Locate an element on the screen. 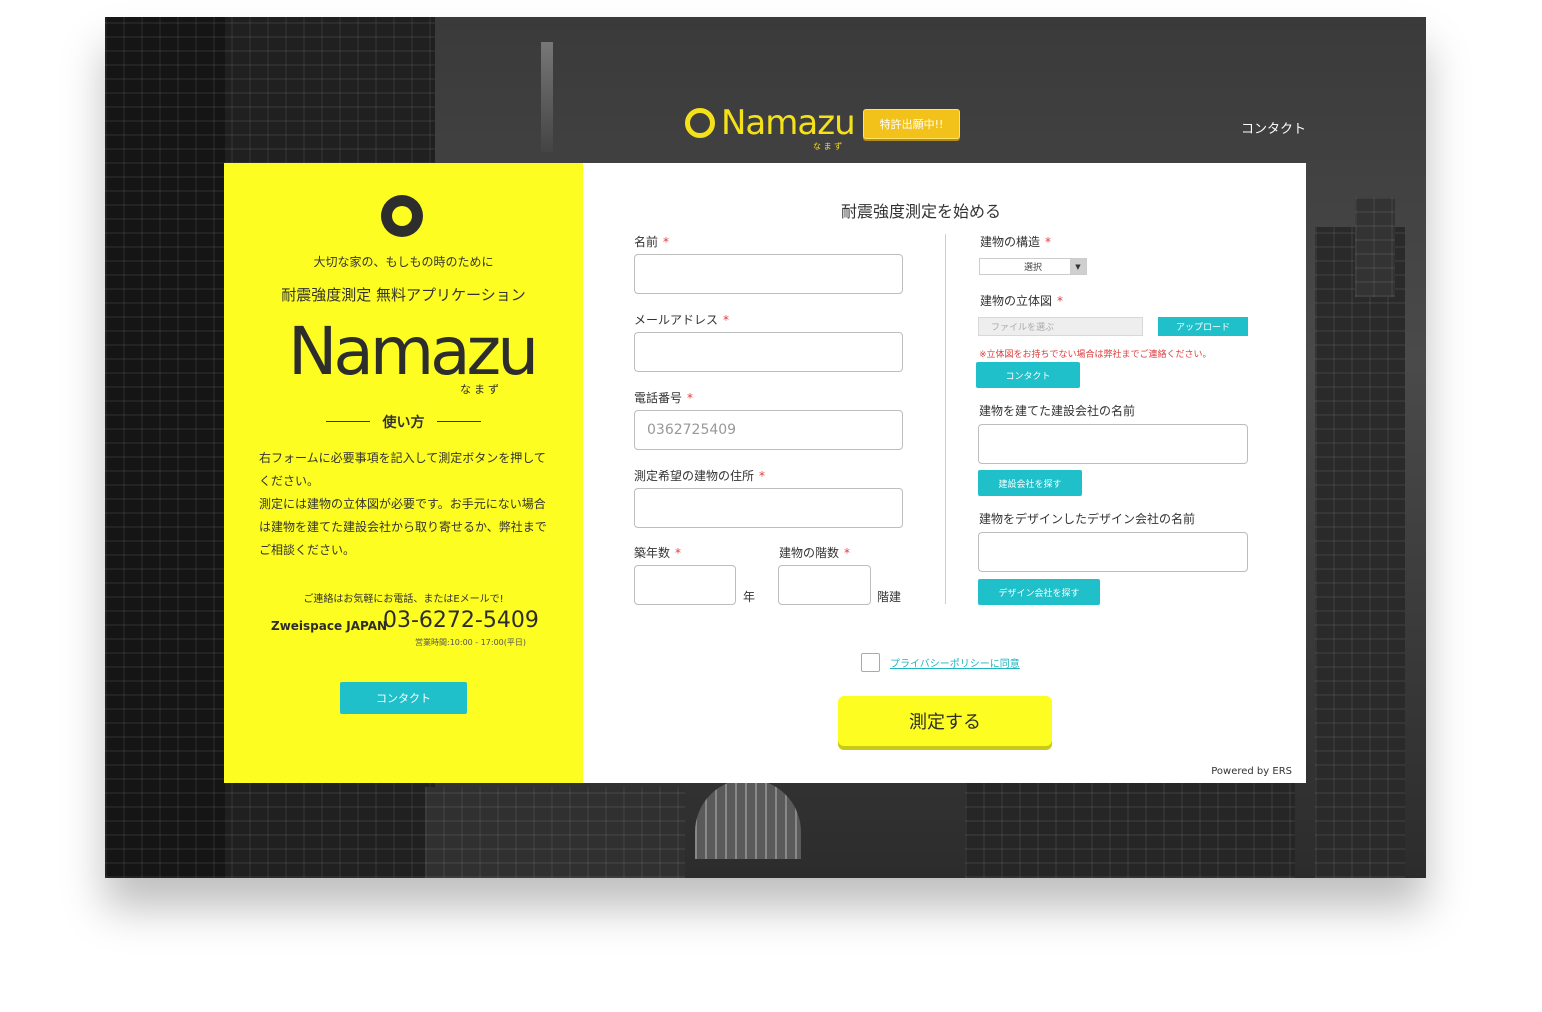  background-tower is located at coordinates (547, 97).